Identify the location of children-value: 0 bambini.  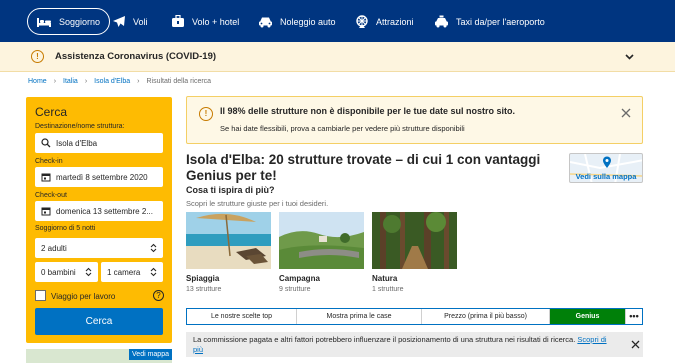
(58, 272).